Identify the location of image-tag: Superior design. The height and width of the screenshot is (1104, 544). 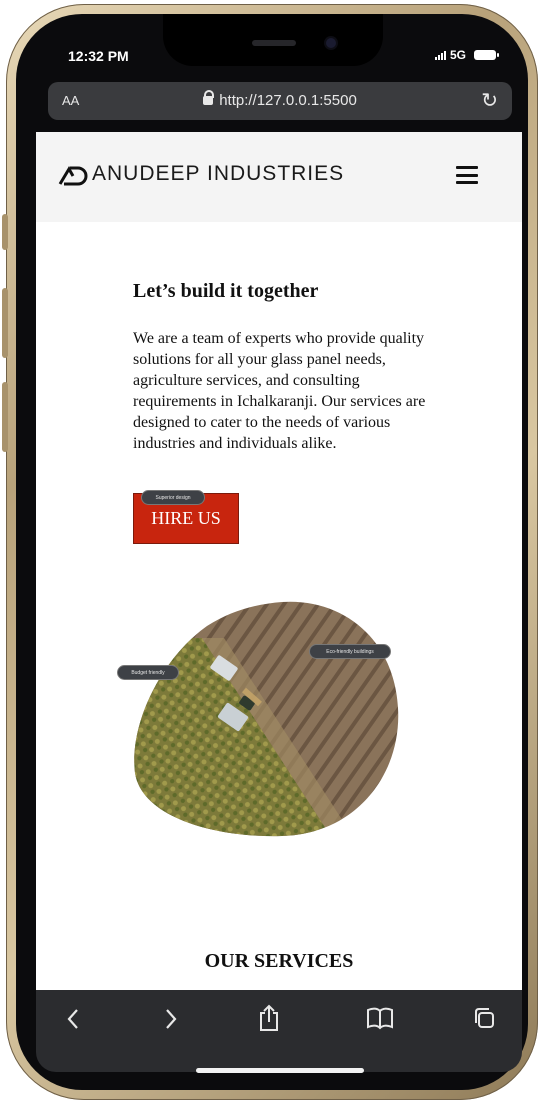
(173, 497).